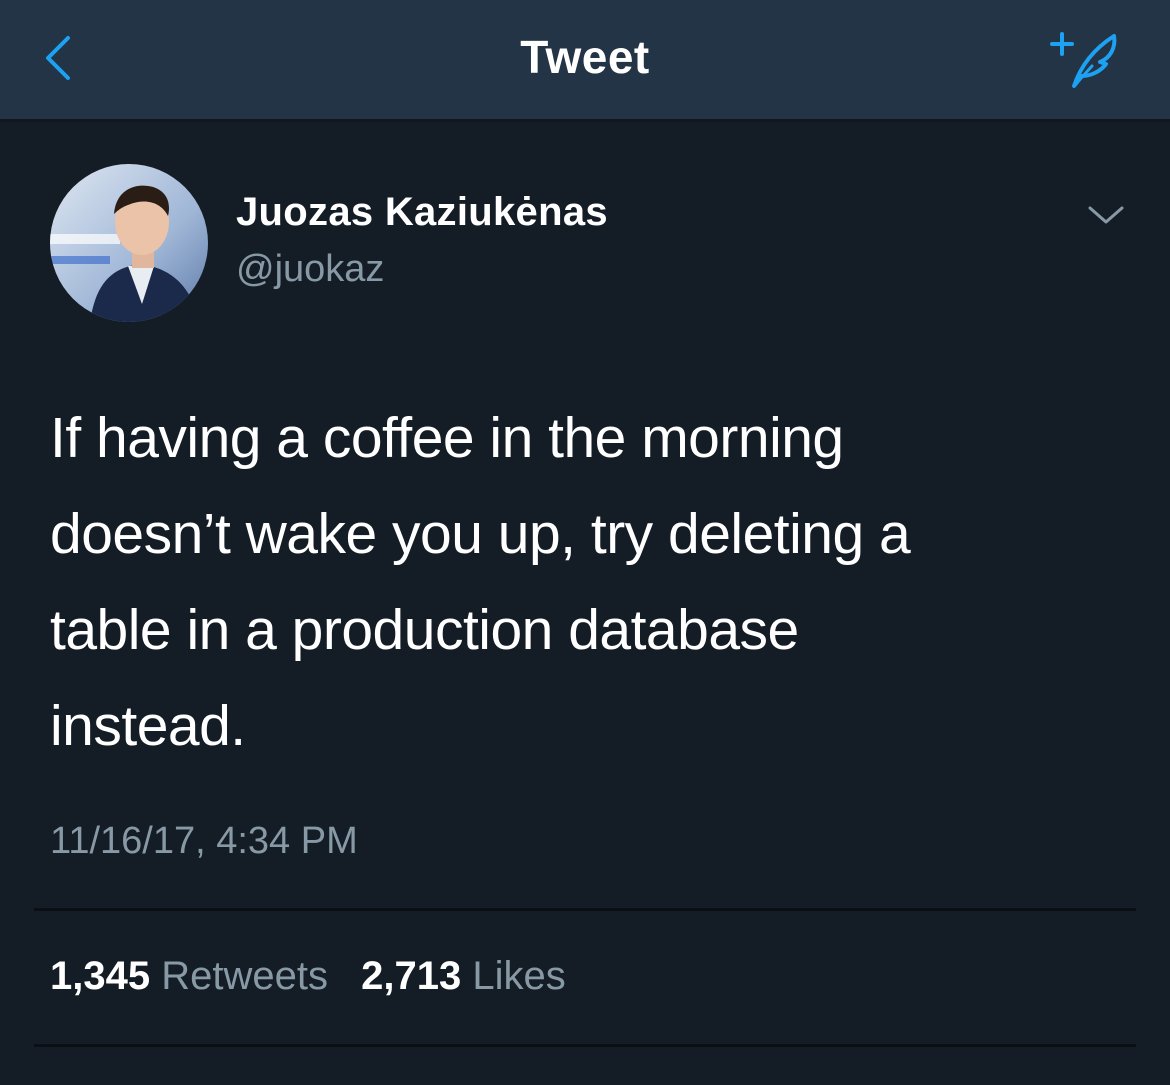  Describe the element at coordinates (519, 976) in the screenshot. I see `likes-label: Likes` at that location.